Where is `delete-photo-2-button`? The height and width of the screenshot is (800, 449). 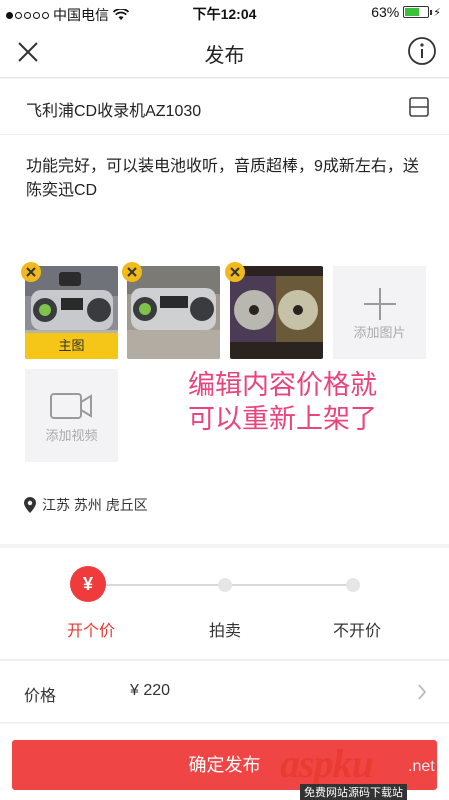 delete-photo-2-button is located at coordinates (132, 272).